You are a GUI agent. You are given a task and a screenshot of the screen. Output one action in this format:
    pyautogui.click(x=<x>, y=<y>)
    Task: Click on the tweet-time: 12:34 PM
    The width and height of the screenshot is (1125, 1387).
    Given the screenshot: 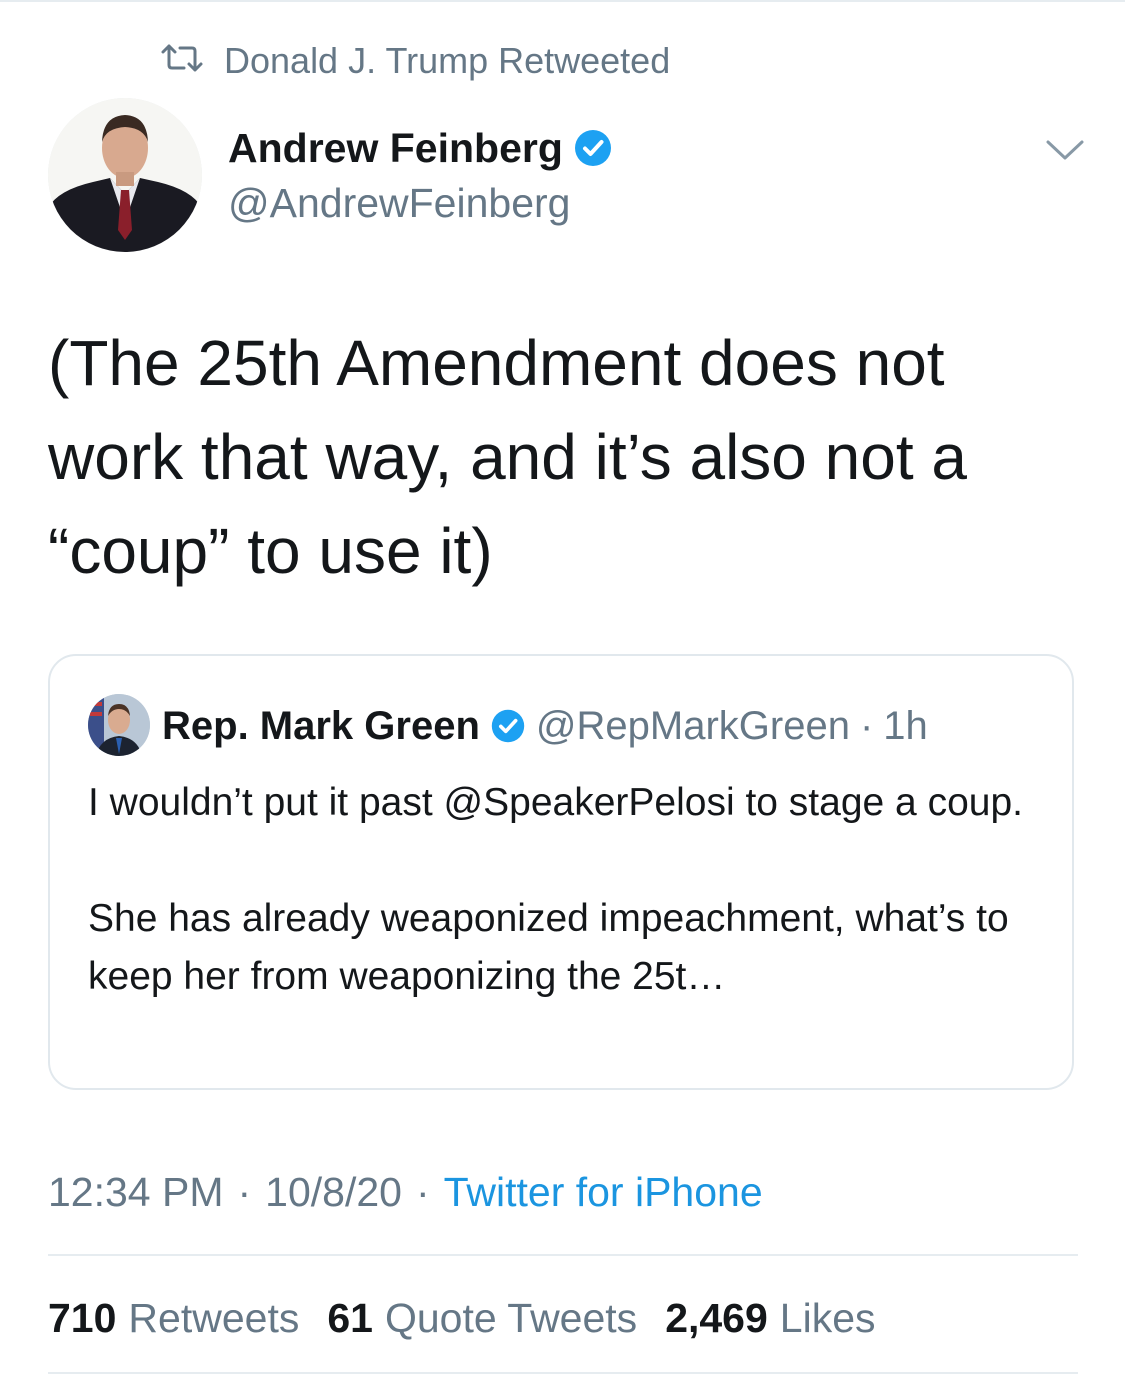 What is the action you would take?
    pyautogui.click(x=136, y=1191)
    